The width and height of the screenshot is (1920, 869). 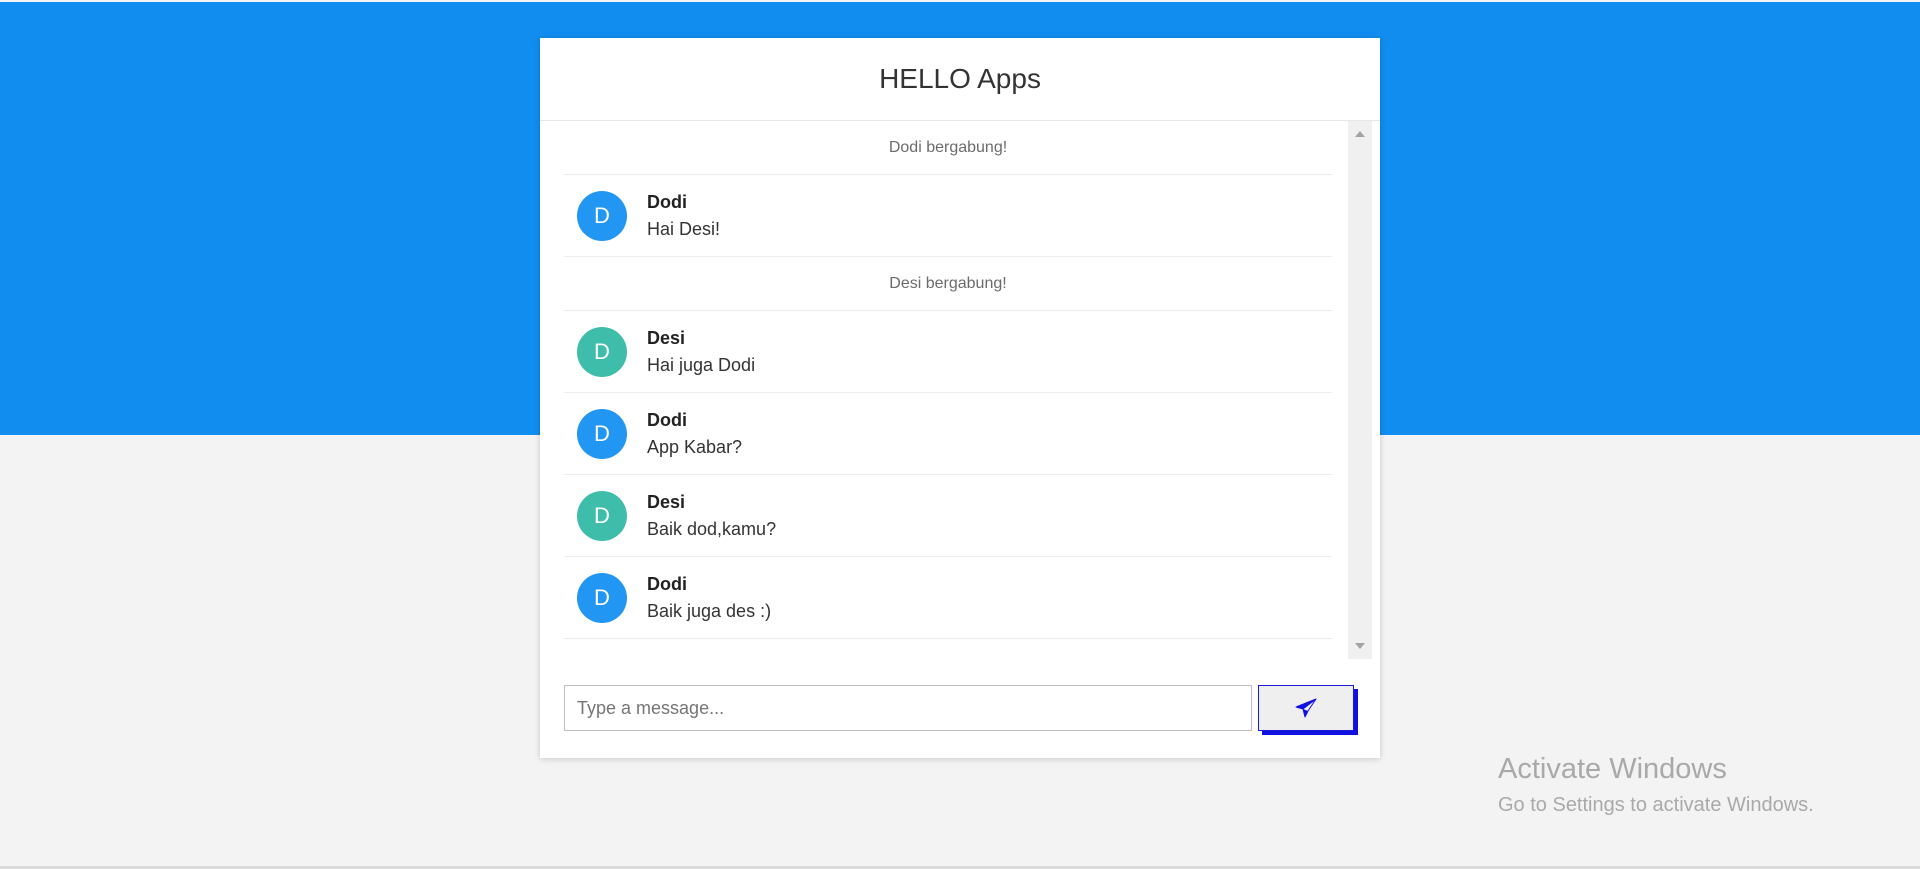 I want to click on message-body: Dodi Baik juga des :), so click(x=709, y=598).